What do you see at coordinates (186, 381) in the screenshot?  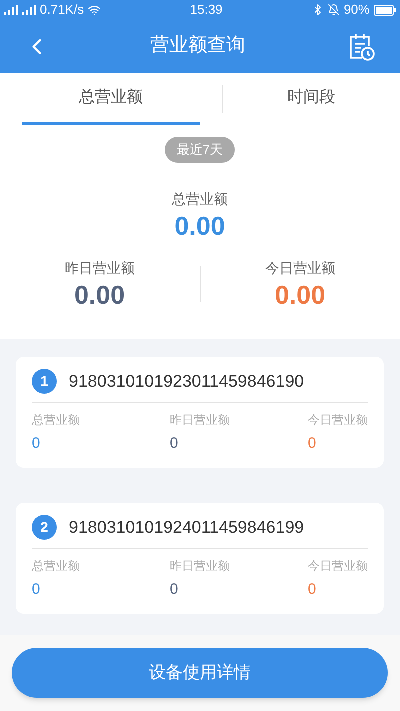 I see `device-id: 9180310101923011459846190` at bounding box center [186, 381].